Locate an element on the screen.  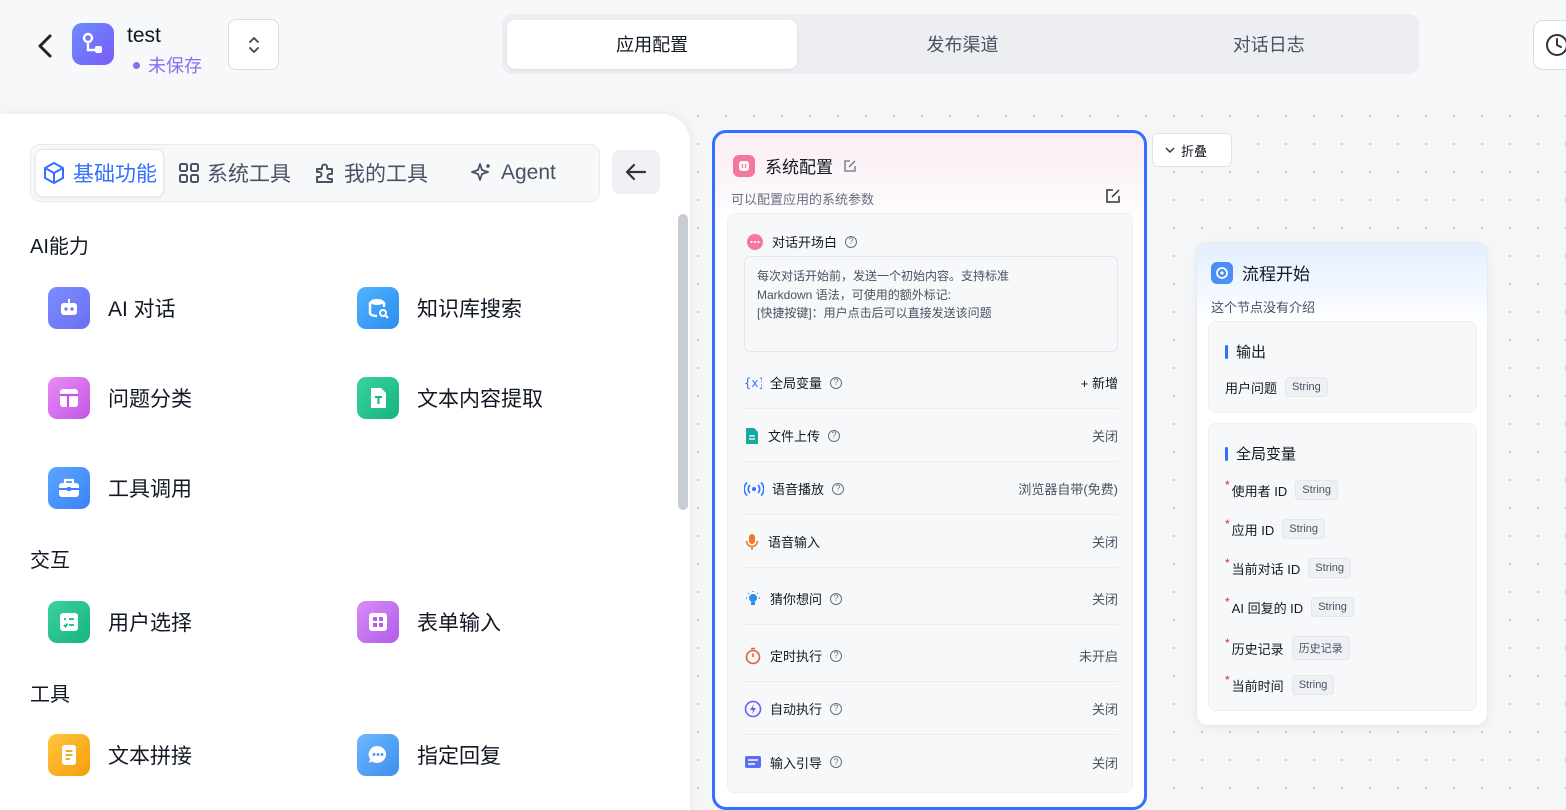
workflow-icon is located at coordinates (92, 42).